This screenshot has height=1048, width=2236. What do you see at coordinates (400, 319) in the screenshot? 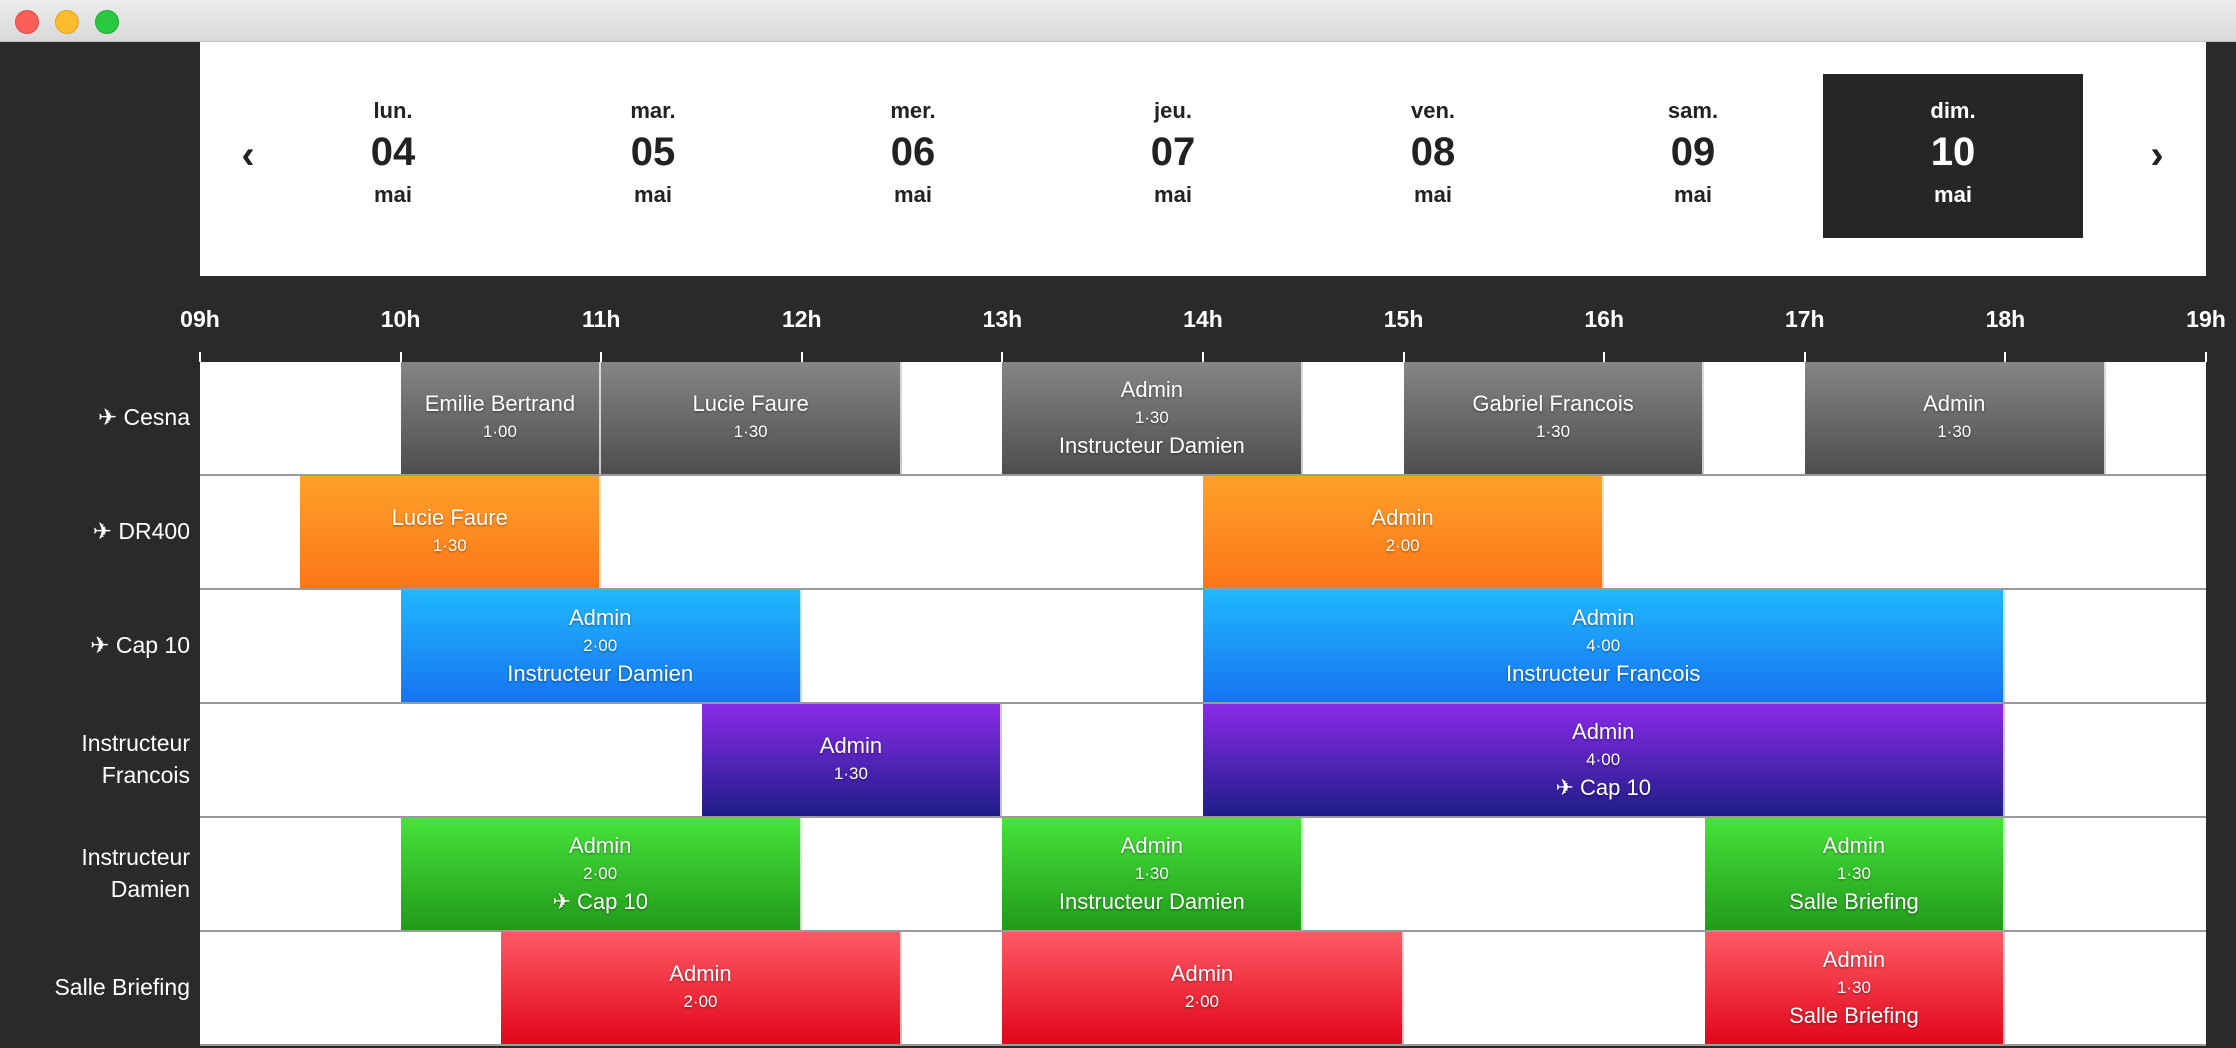
I see `hour-label: 10h` at bounding box center [400, 319].